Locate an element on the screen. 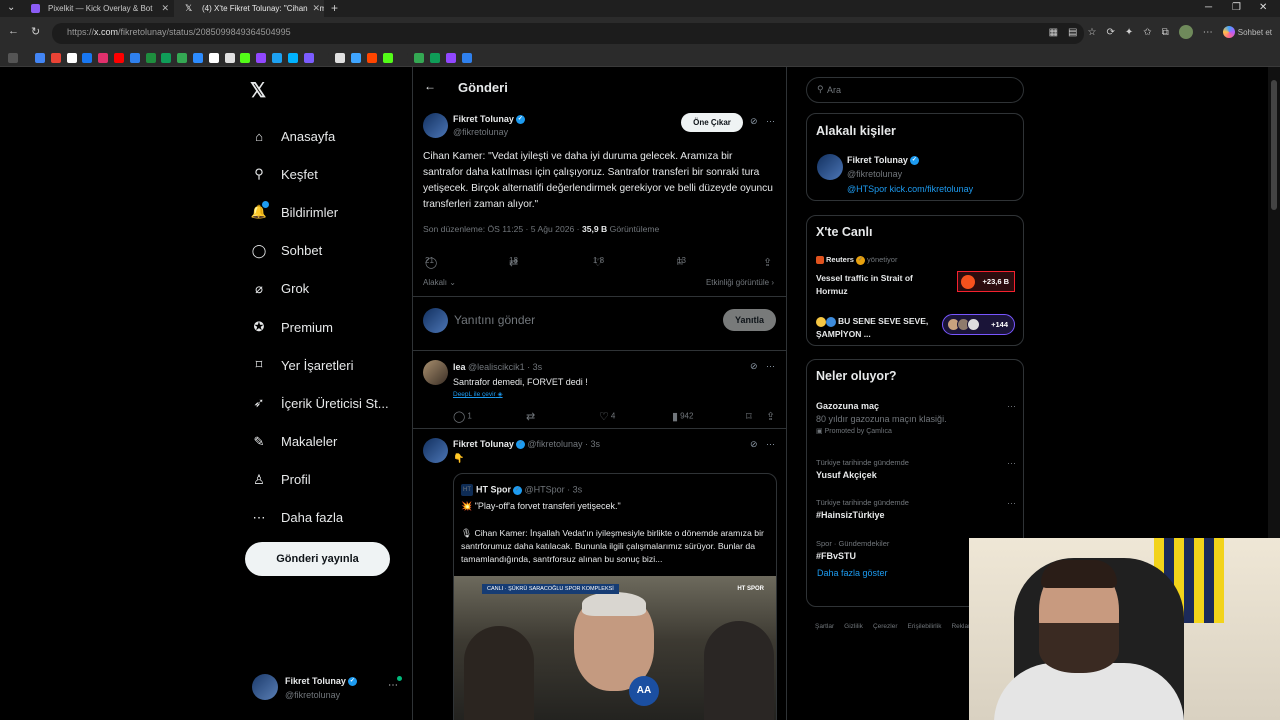 This screenshot has width=1280, height=720. post-button: Gönderi yayınla is located at coordinates (317, 559).